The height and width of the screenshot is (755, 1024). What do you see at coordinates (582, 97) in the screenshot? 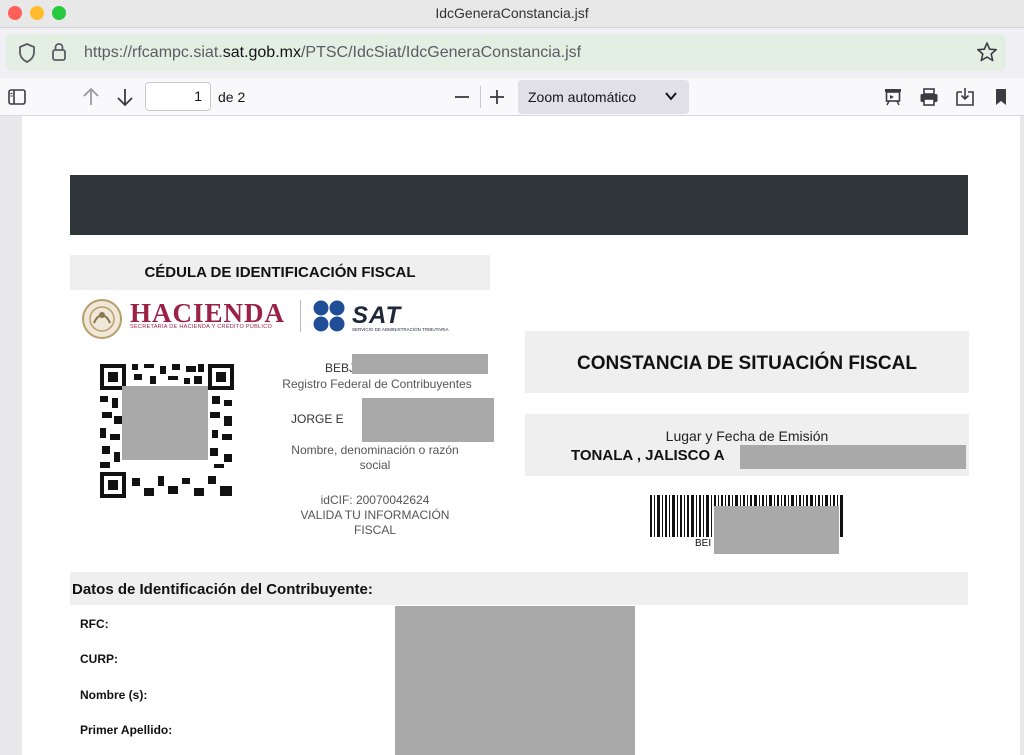
I see `zoom-select-value: Zoom automático` at bounding box center [582, 97].